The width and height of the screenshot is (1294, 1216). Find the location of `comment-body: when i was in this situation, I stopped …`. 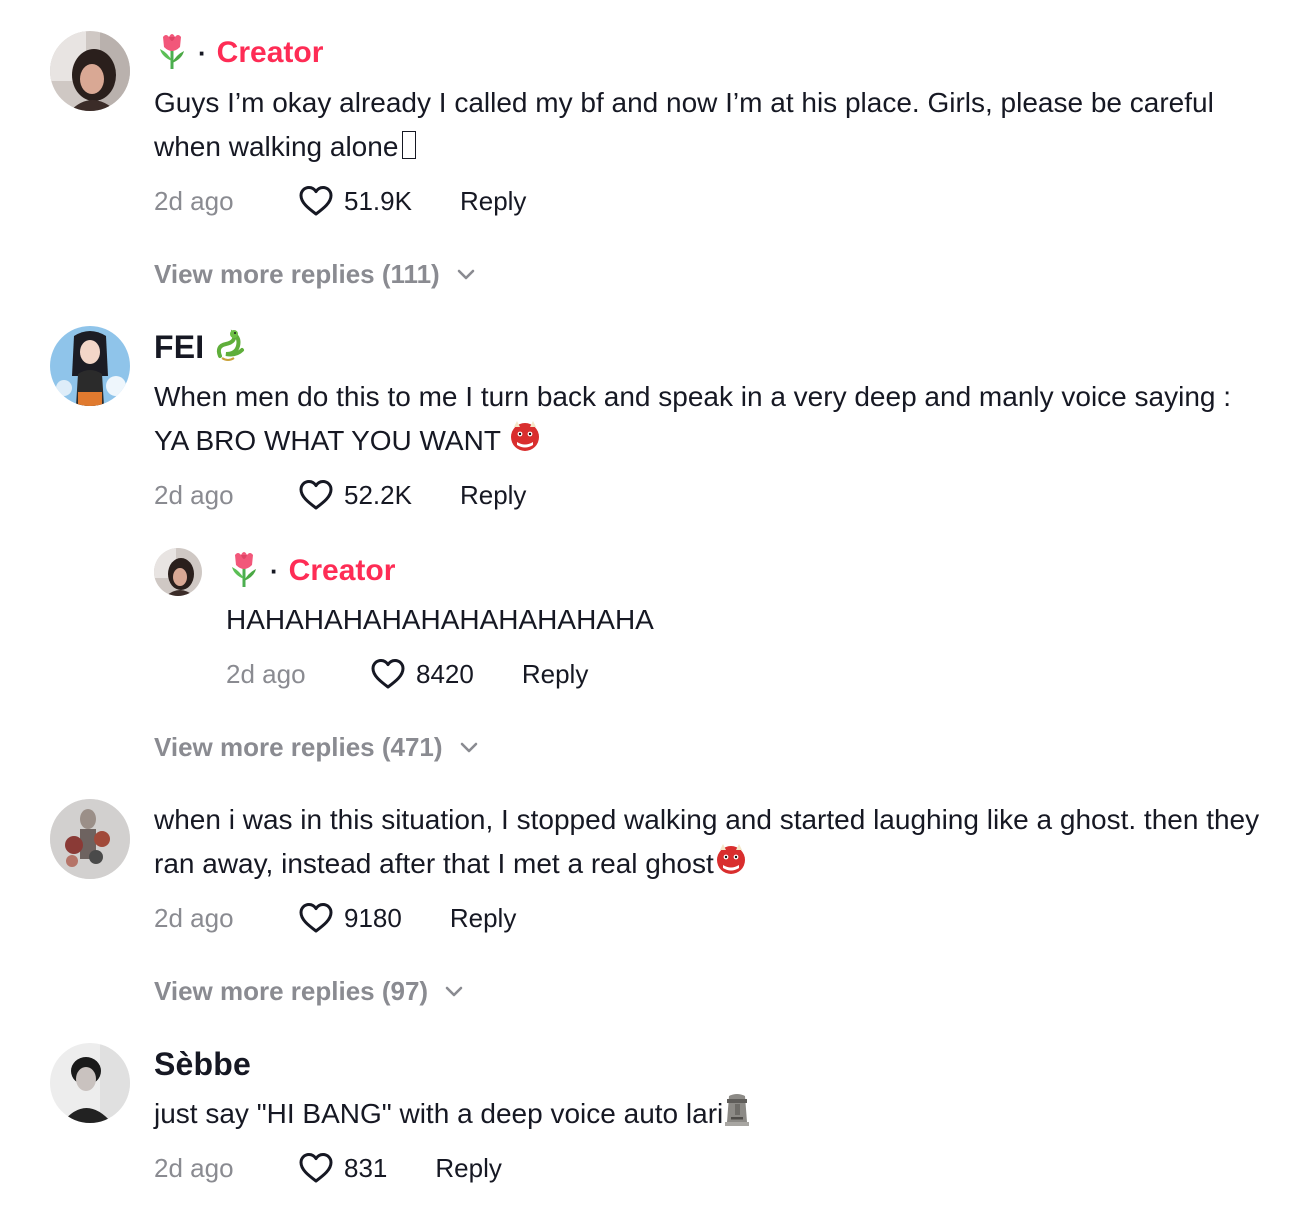

comment-body: when i was in this situation, I stopped … is located at coordinates (707, 841).